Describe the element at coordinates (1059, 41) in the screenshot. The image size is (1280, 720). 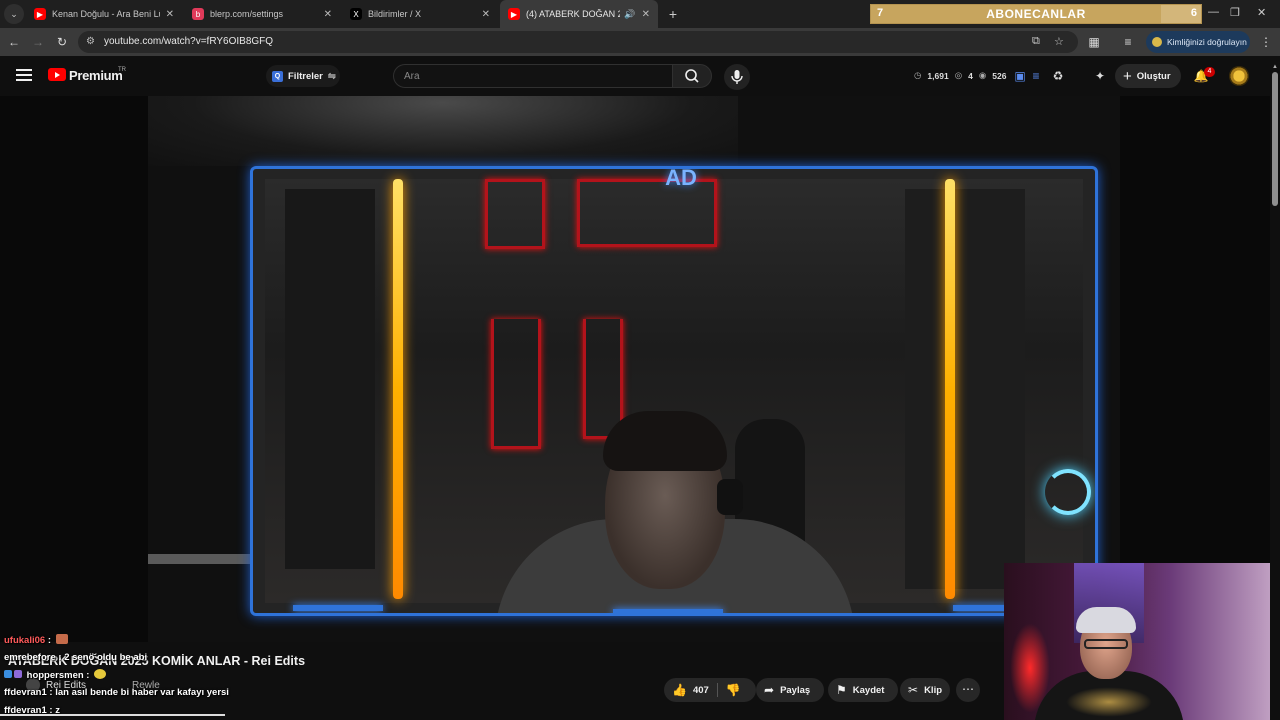
I see `bookmark-star-icon: ☆` at that location.